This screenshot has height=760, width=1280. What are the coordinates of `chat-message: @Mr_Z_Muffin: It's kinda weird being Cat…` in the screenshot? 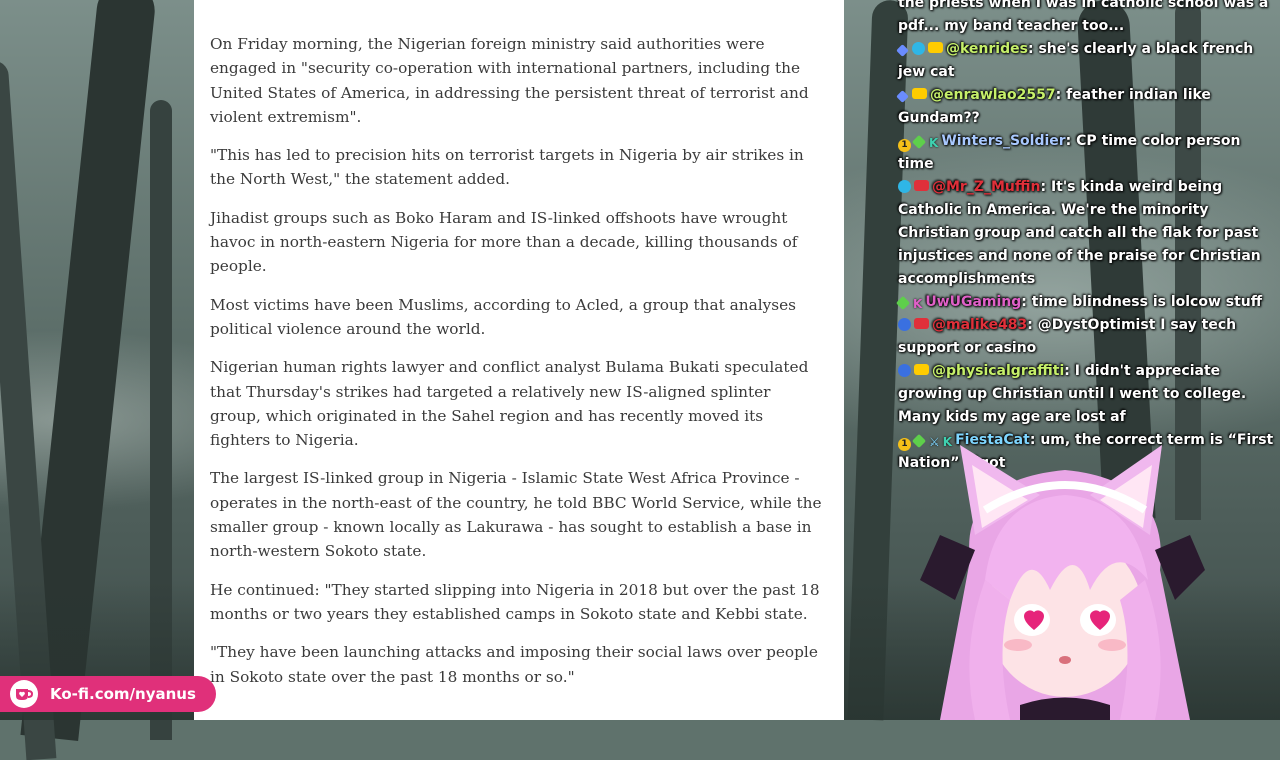 It's located at (1079, 233).